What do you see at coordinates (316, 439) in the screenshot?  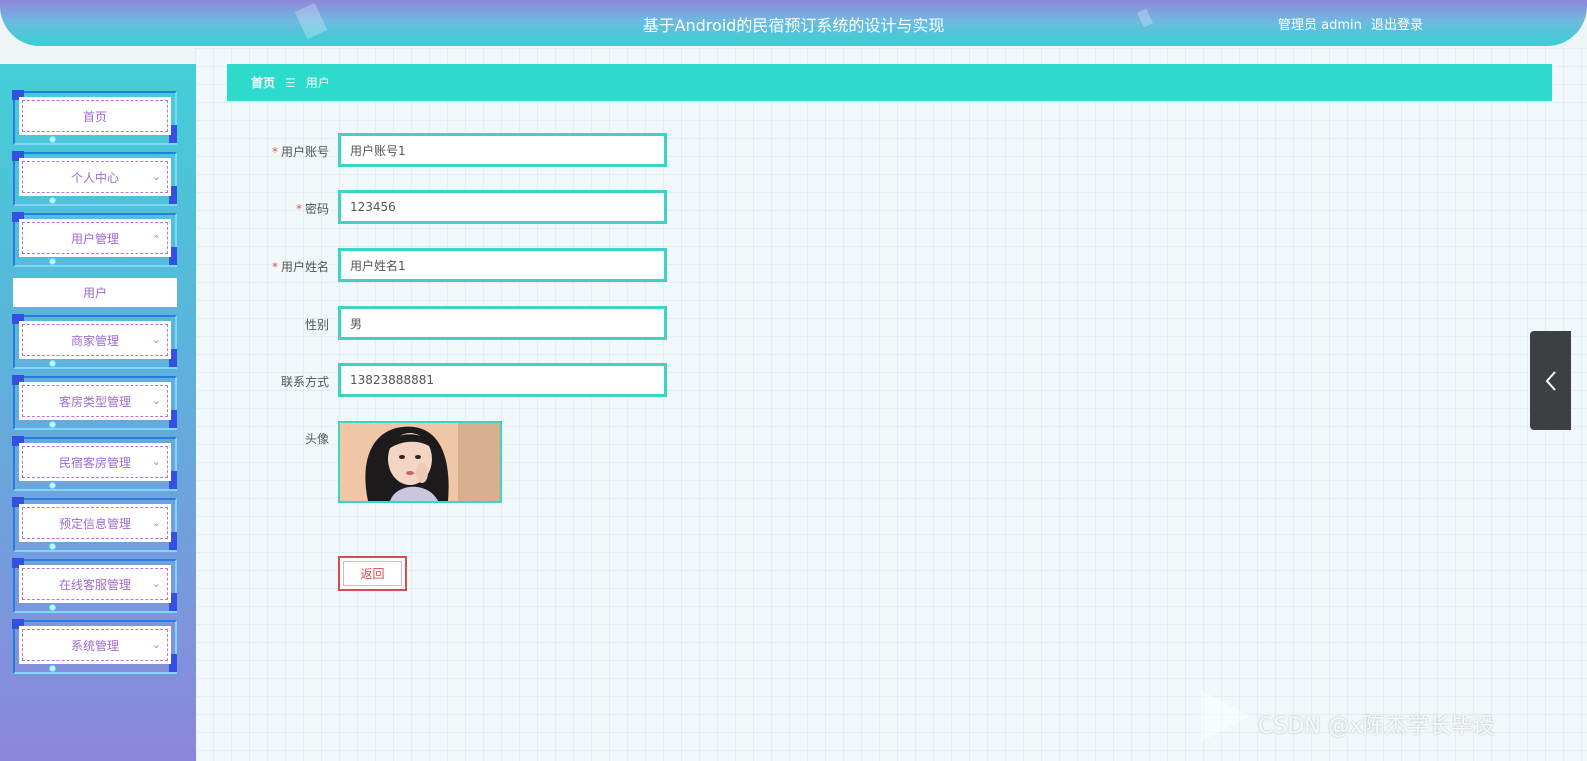 I see `field-label: 头像` at bounding box center [316, 439].